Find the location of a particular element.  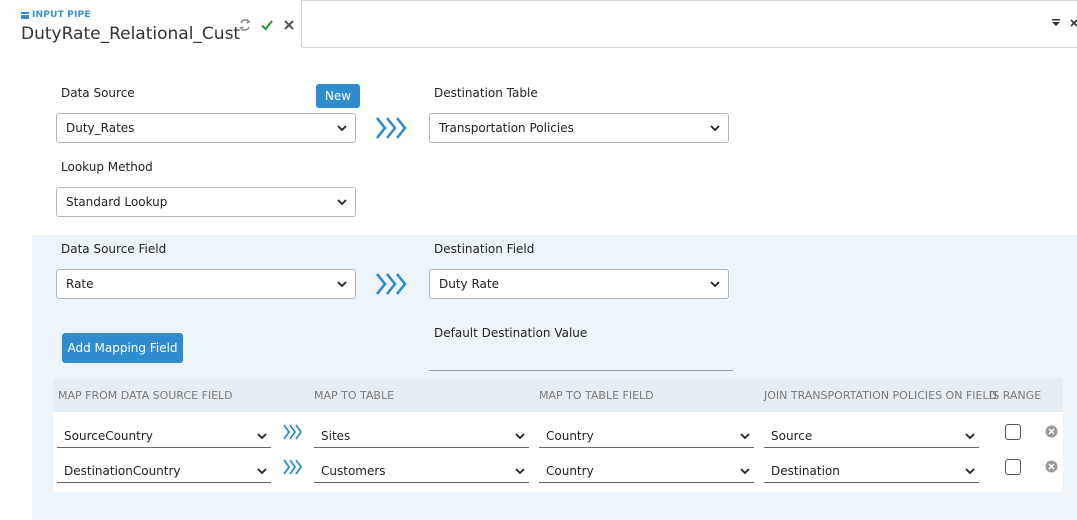

tab-type-text: INPUT PIPE is located at coordinates (61, 15).